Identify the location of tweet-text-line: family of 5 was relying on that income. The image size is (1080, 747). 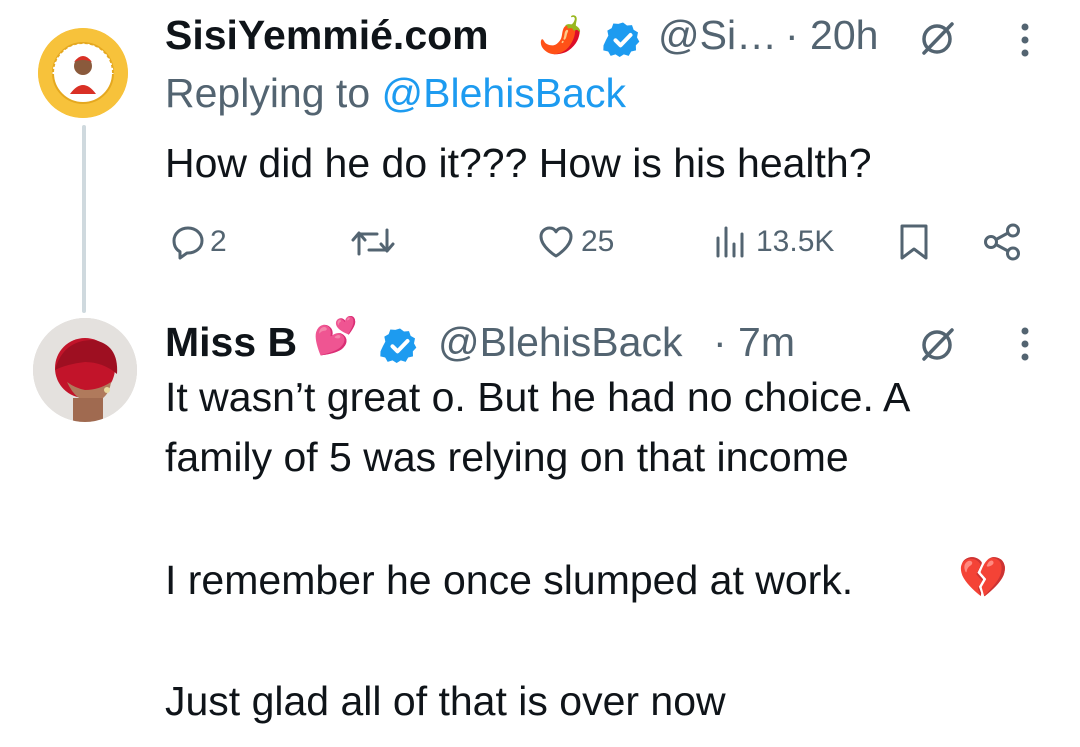
(507, 457).